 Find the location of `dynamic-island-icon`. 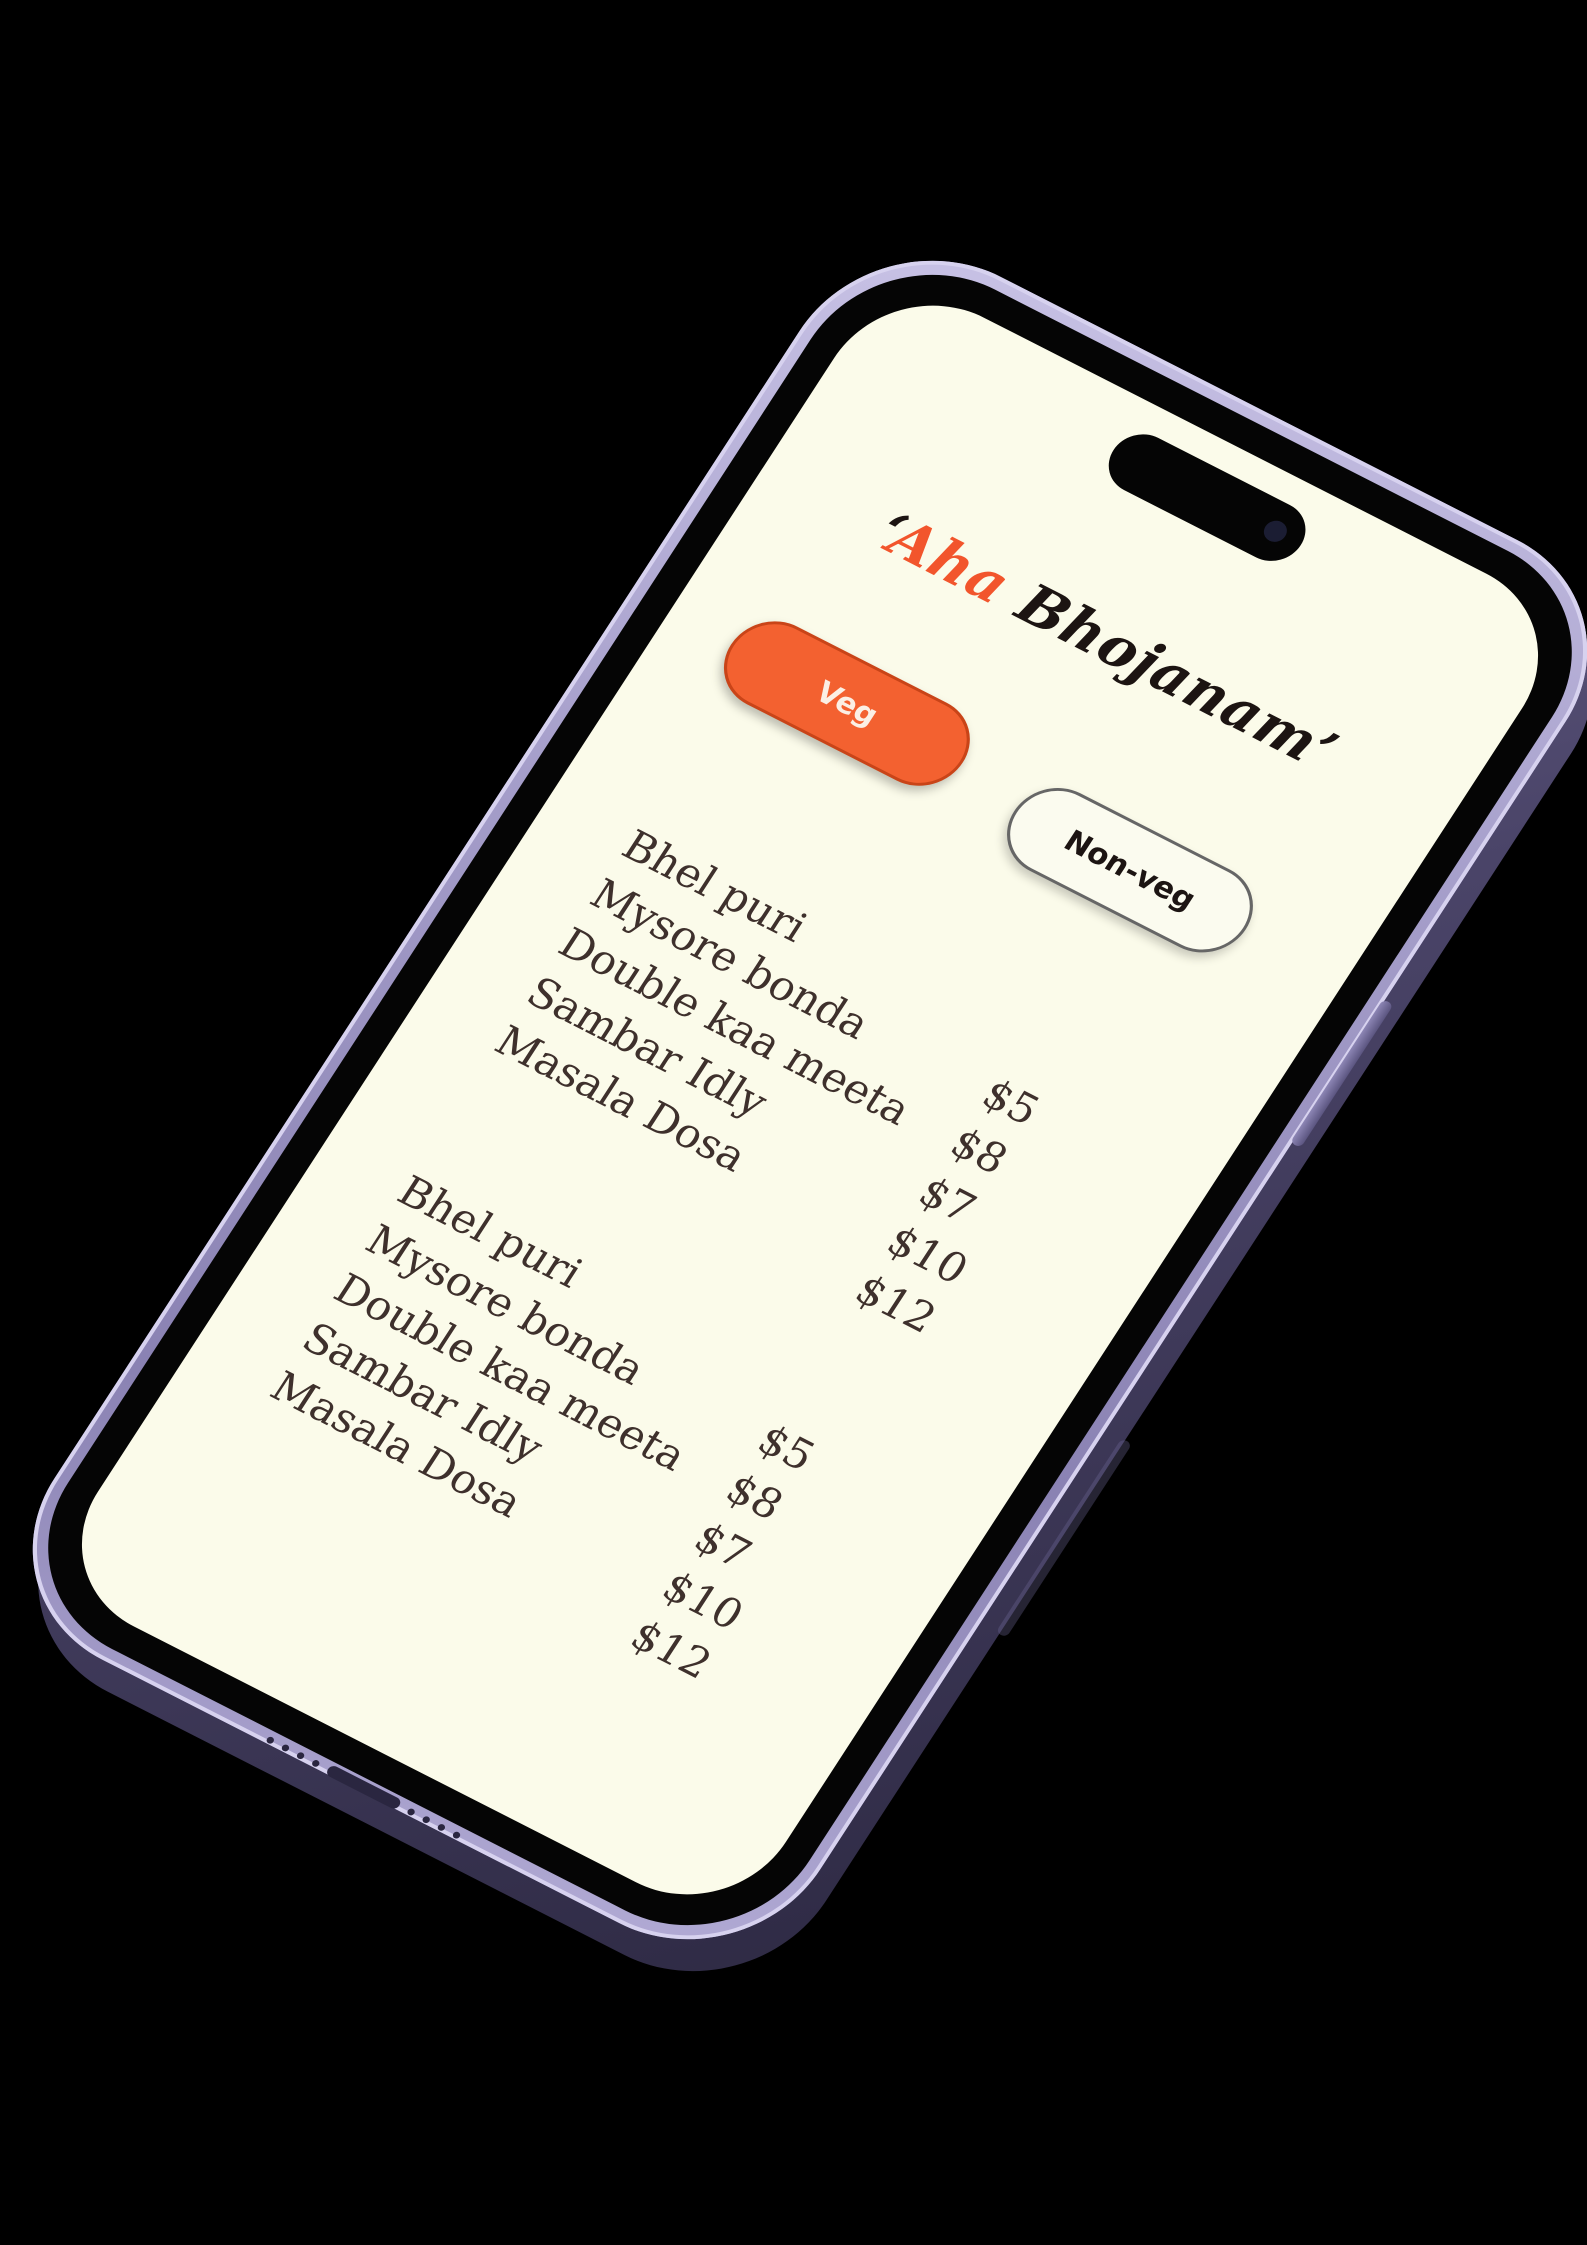

dynamic-island-icon is located at coordinates (1207, 497).